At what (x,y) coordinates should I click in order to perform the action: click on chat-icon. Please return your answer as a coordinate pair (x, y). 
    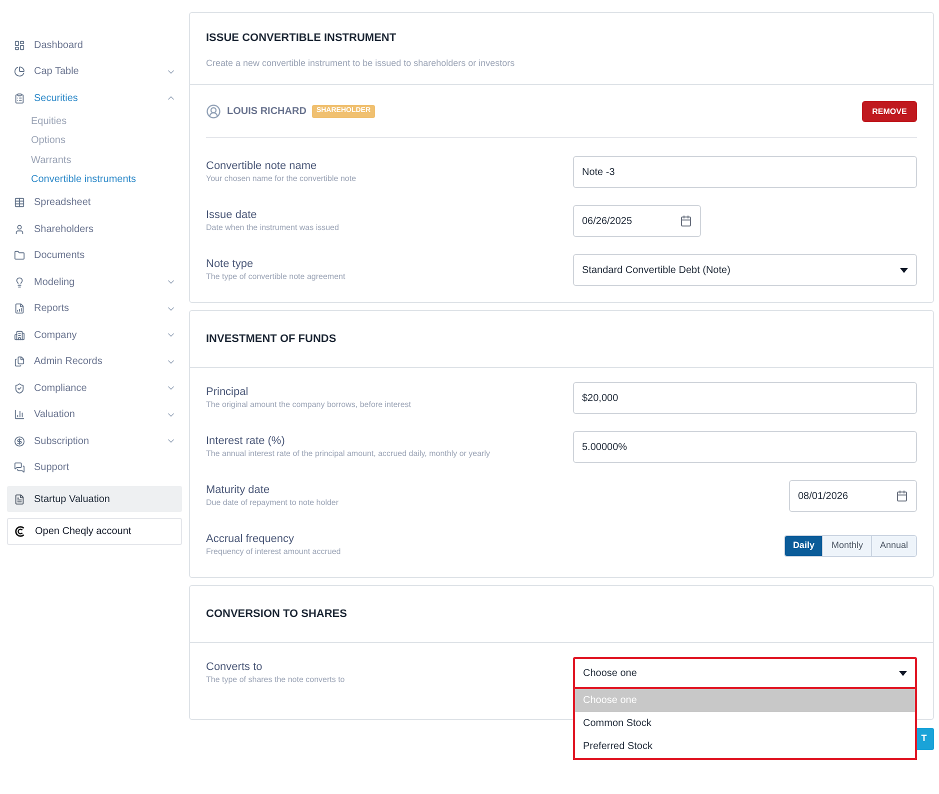
    Looking at the image, I should click on (19, 468).